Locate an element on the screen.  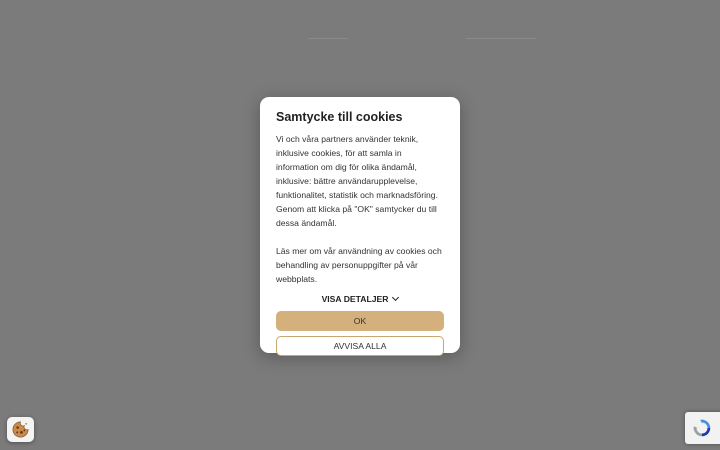
ok-button: OK is located at coordinates (360, 321).